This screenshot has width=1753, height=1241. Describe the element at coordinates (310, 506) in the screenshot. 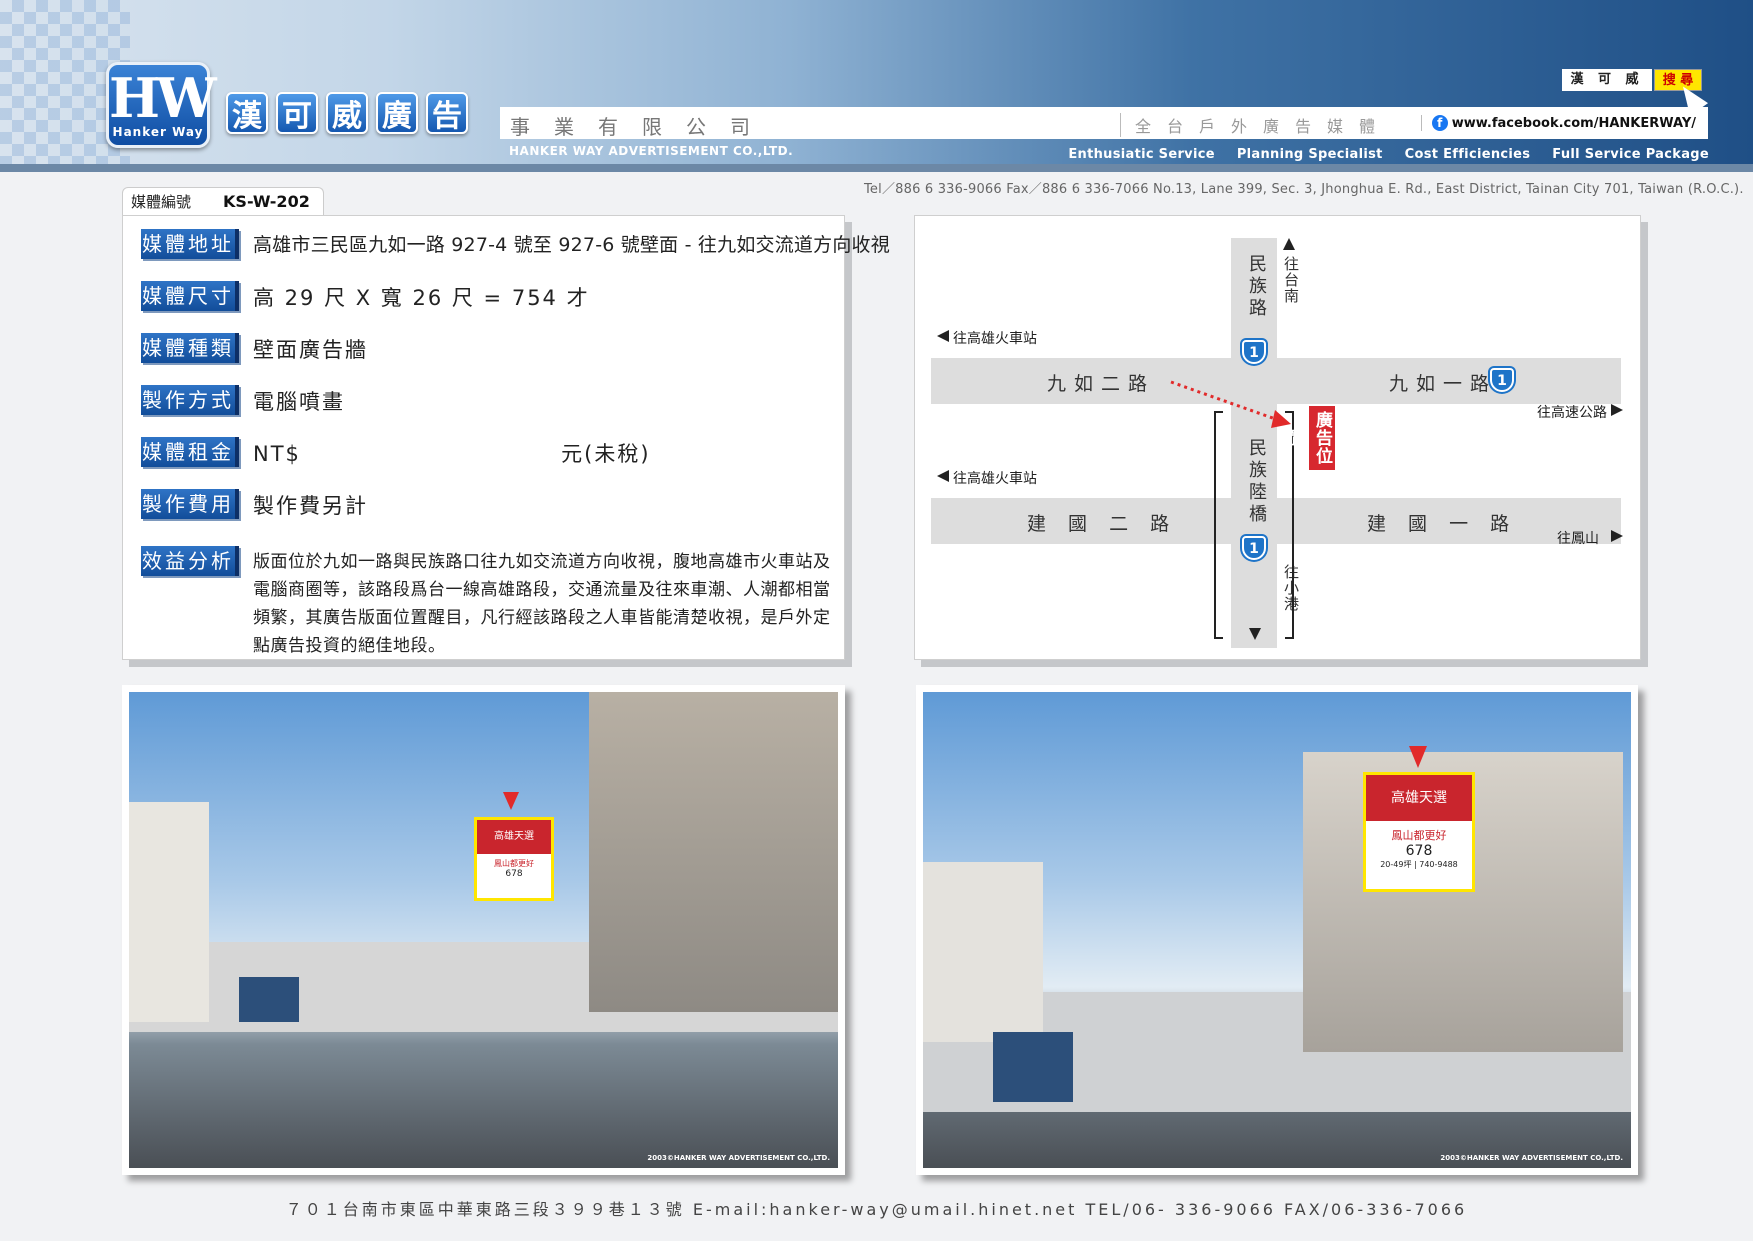

I see `row-value: 製作費另計` at that location.